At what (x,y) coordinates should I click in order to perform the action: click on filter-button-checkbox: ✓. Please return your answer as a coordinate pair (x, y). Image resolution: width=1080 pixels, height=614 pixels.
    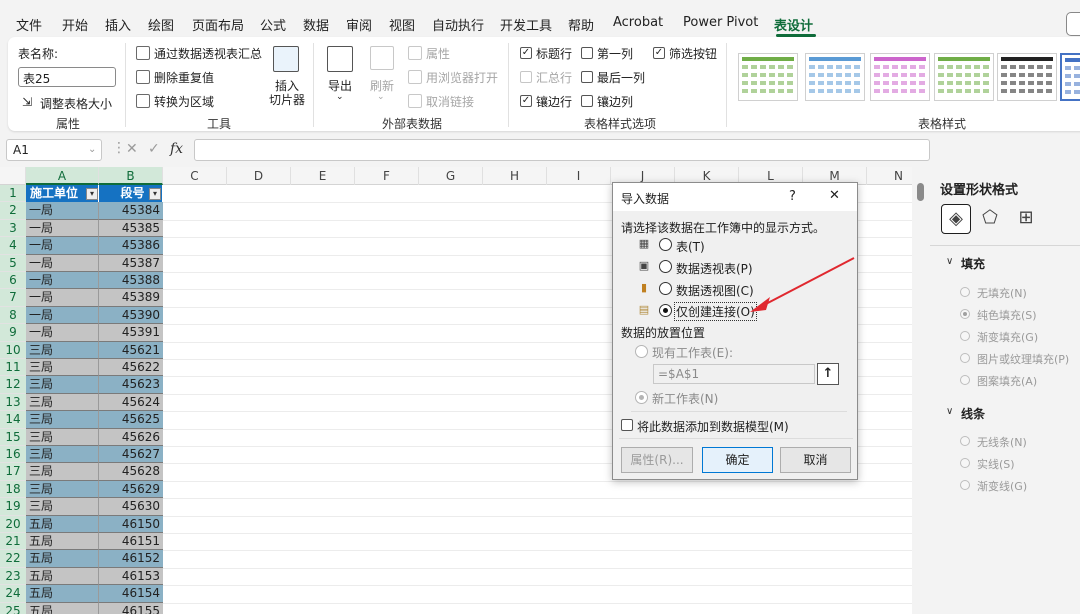
    Looking at the image, I should click on (659, 53).